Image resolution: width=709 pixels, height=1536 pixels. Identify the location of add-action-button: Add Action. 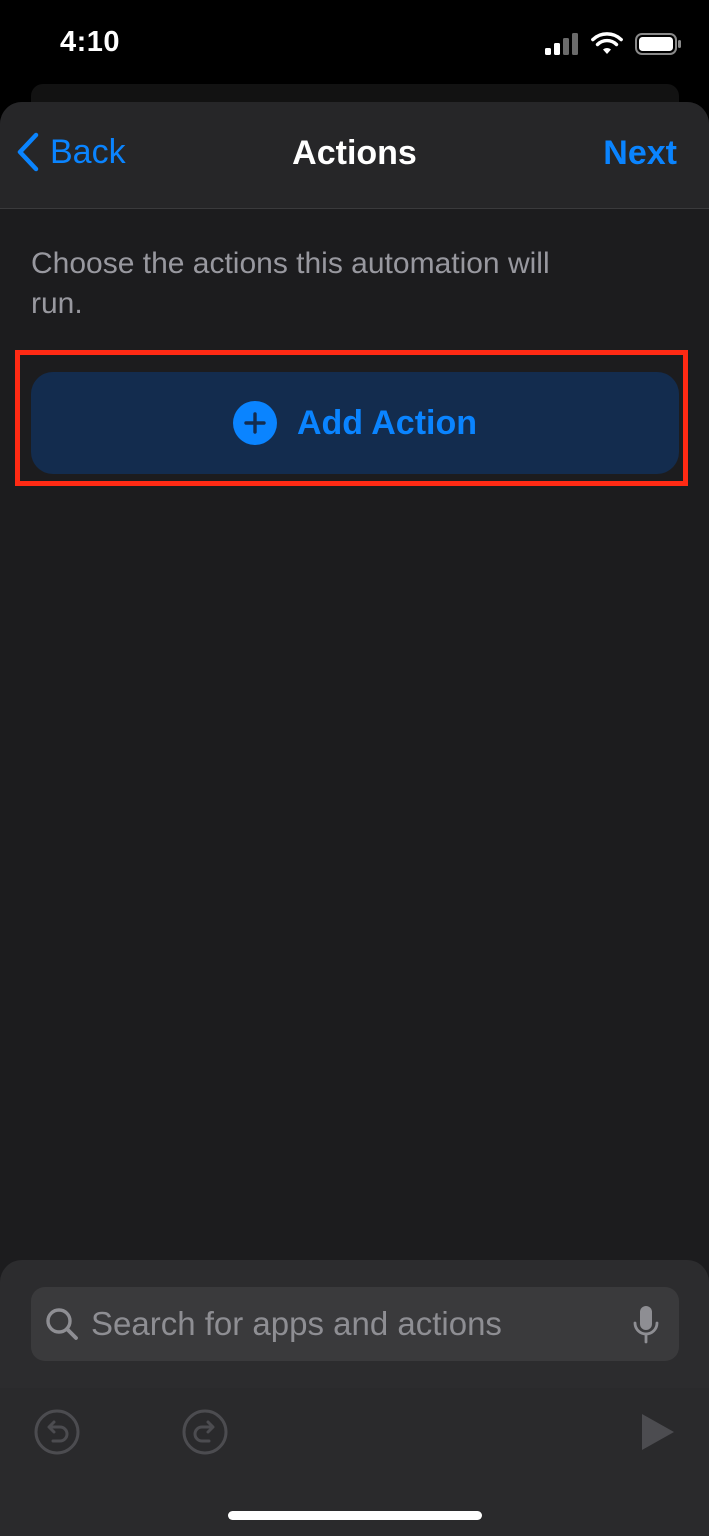
(355, 423).